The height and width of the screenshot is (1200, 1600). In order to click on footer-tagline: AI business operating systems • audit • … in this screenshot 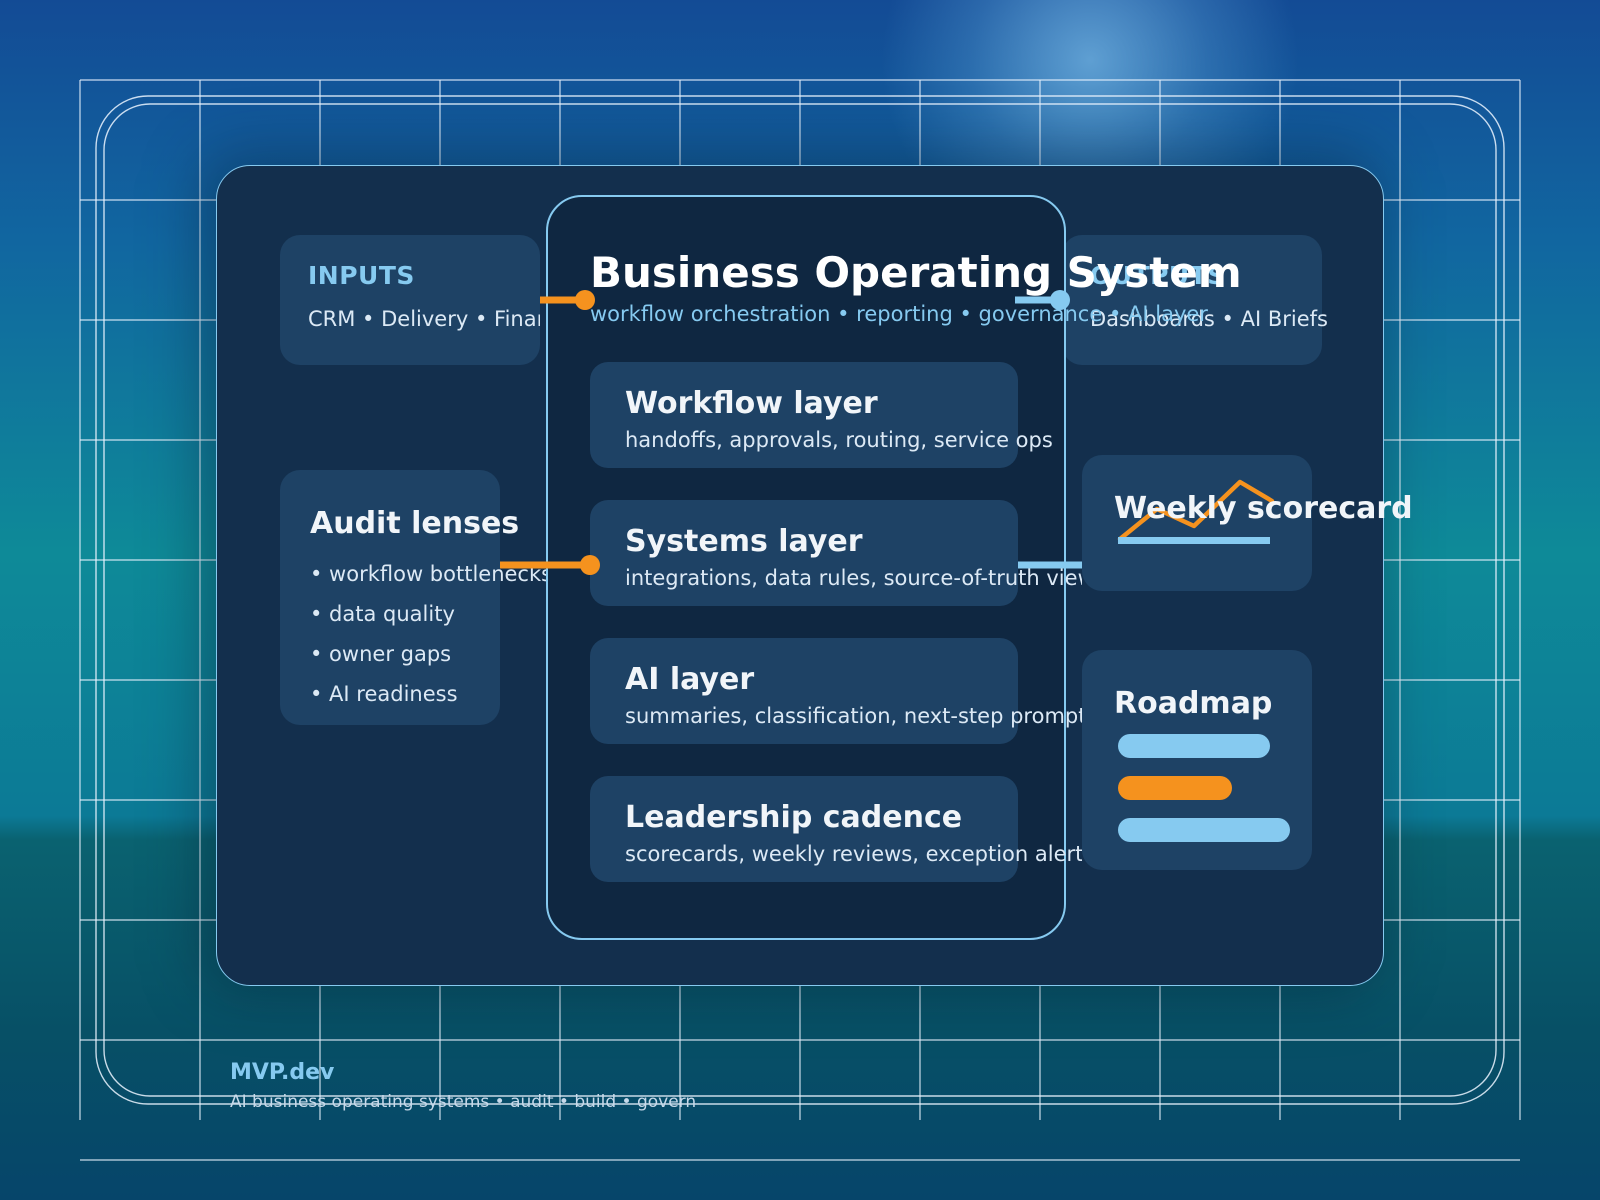, I will do `click(463, 1102)`.